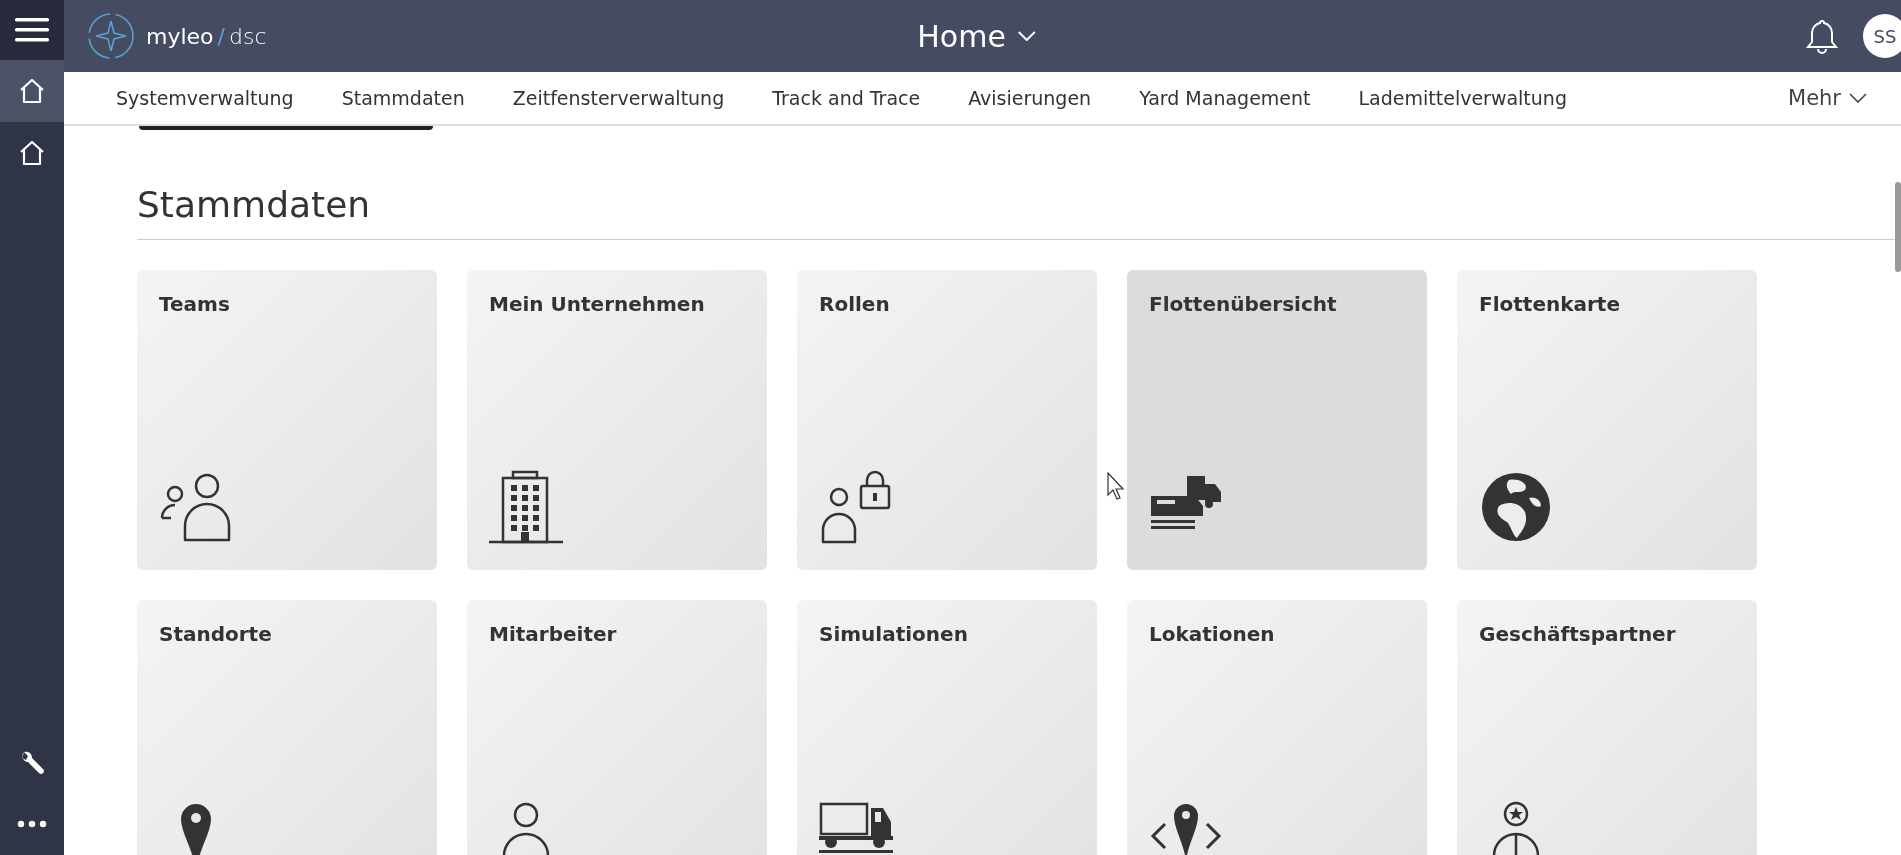  What do you see at coordinates (553, 634) in the screenshot?
I see `tile-title: Mitarbeiter` at bounding box center [553, 634].